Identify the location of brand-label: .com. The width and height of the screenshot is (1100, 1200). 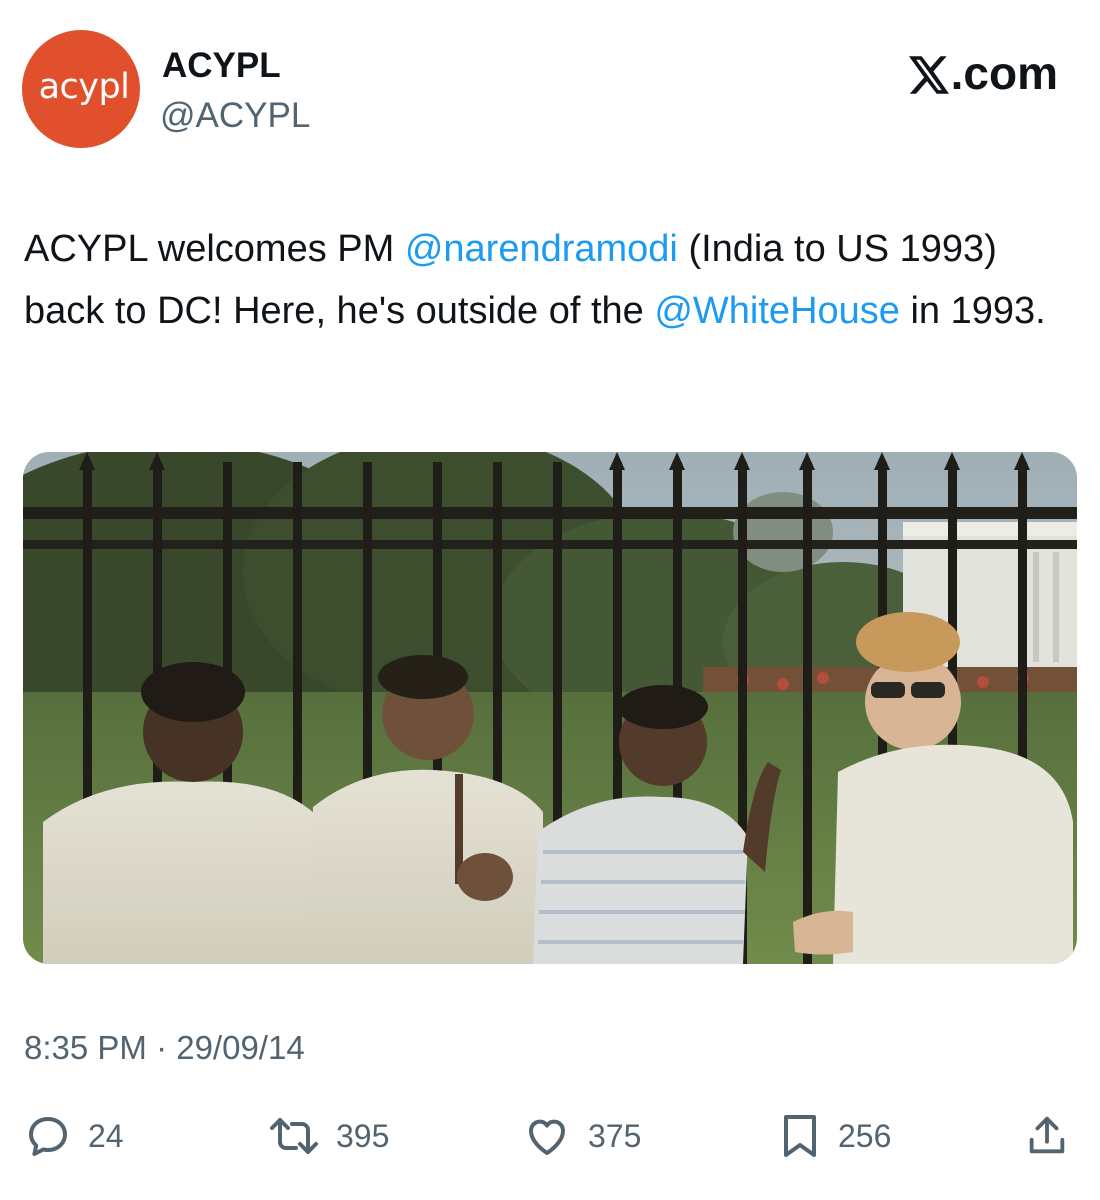
(983, 73).